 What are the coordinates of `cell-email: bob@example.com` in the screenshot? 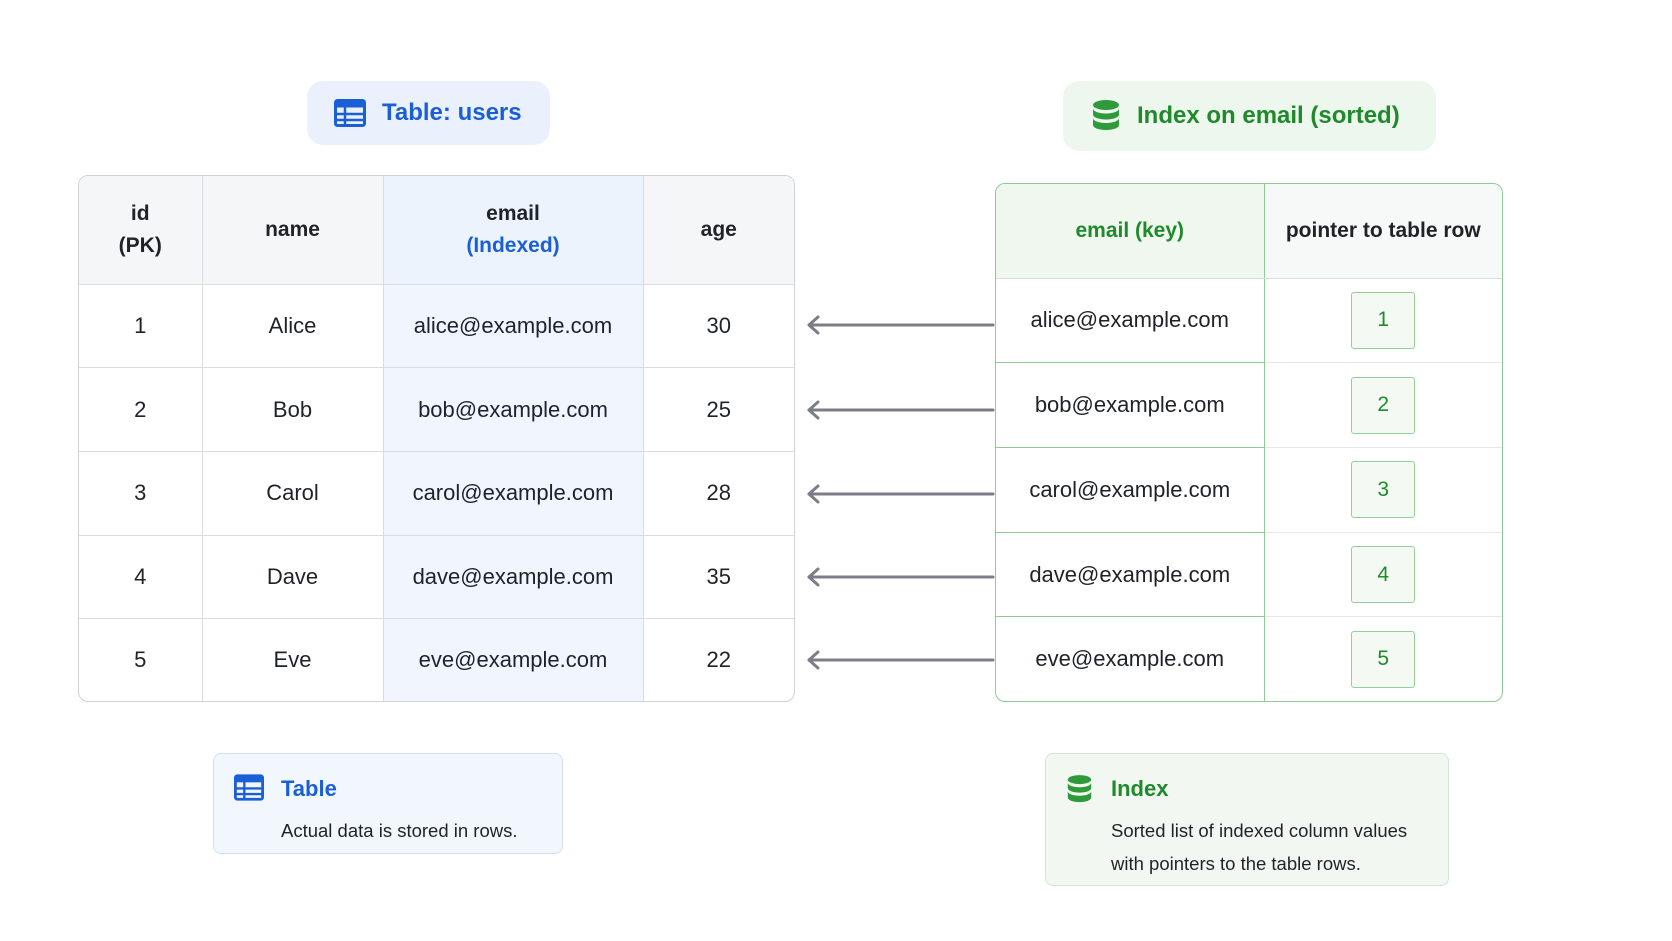 It's located at (513, 409).